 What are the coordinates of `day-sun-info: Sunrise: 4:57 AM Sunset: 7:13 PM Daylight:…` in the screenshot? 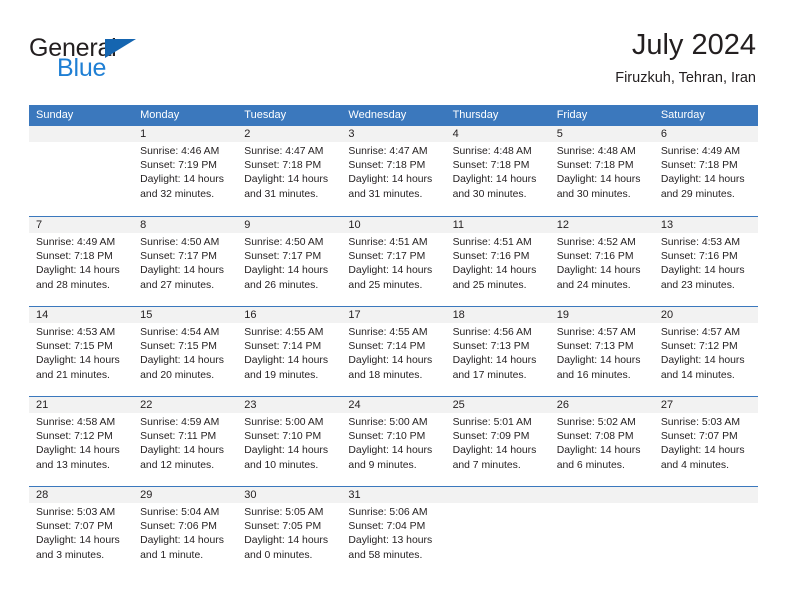 It's located at (602, 353).